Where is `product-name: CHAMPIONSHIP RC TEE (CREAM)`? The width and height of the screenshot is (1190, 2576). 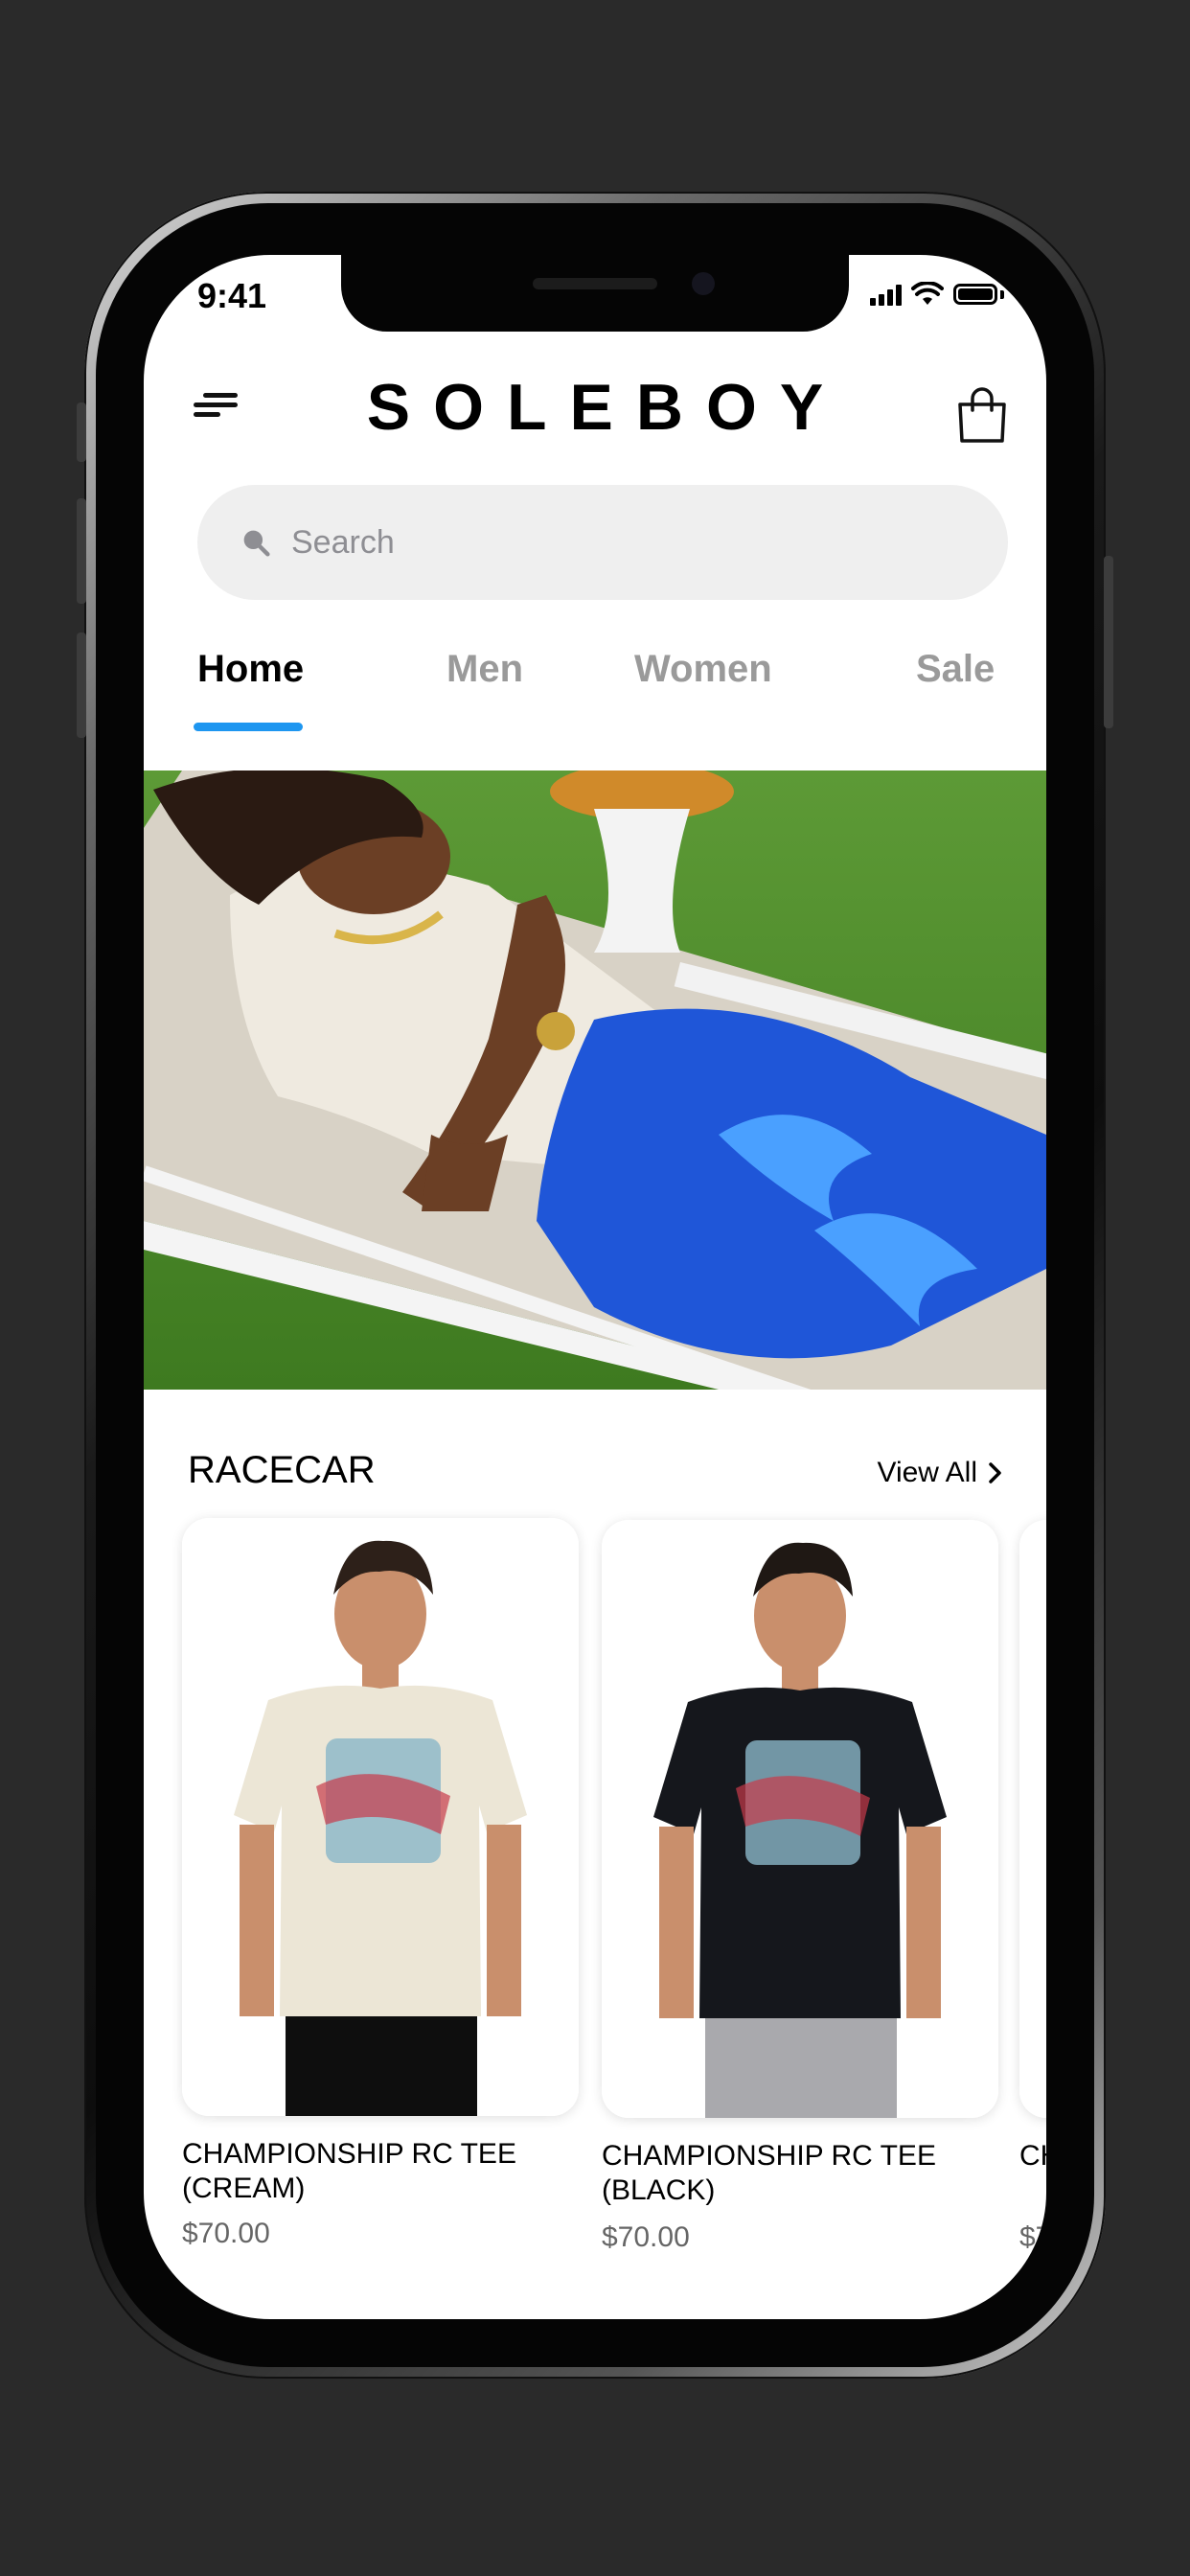 product-name: CHAMPIONSHIP RC TEE (CREAM) is located at coordinates (383, 2171).